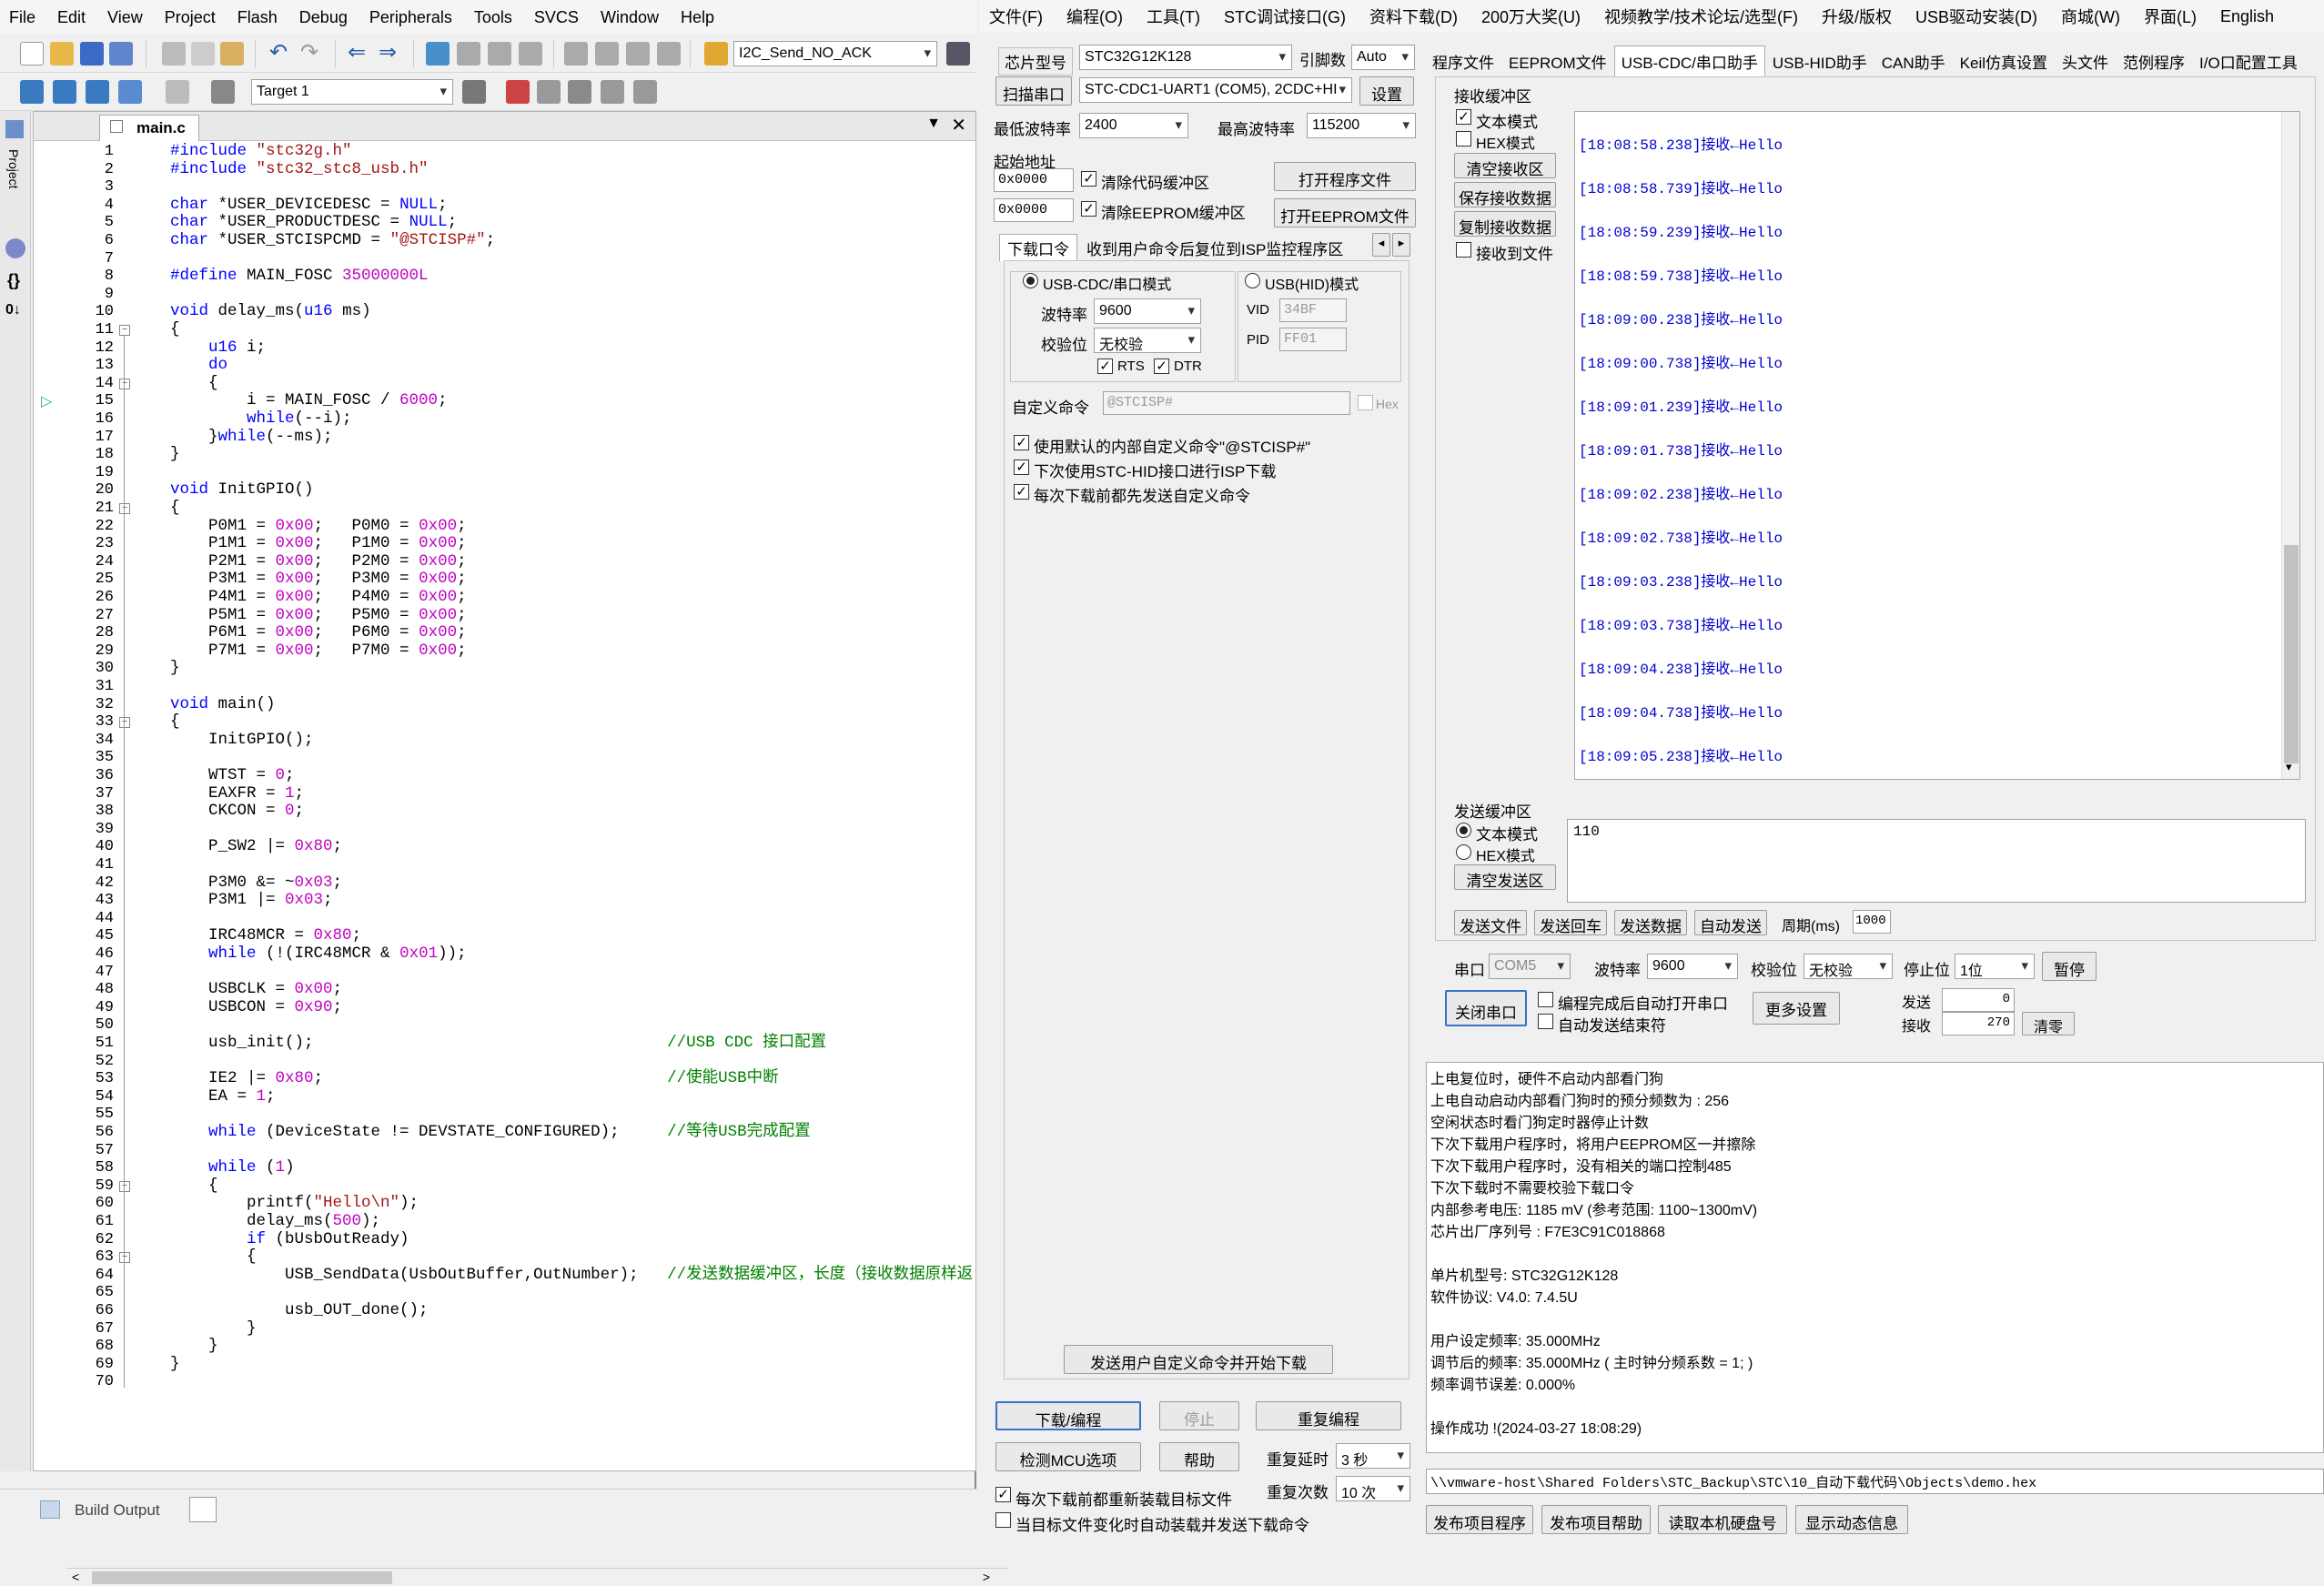 Image resolution: width=2324 pixels, height=1586 pixels. Describe the element at coordinates (1361, 125) in the screenshot. I see `max-baud-select: 115200` at that location.